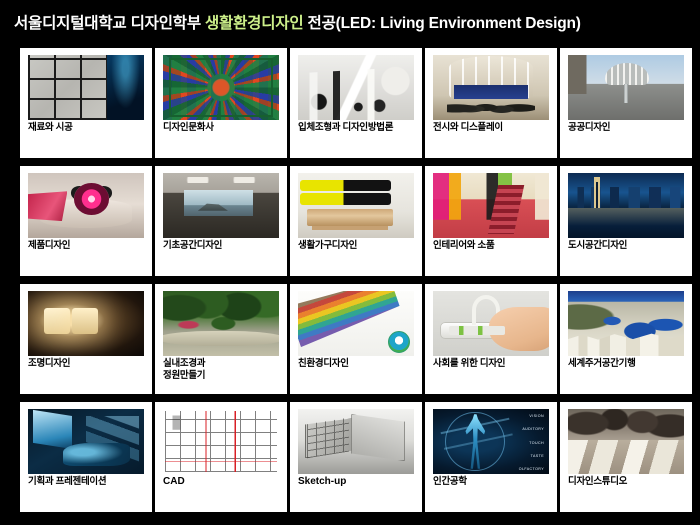 Image resolution: width=700 pixels, height=525 pixels. I want to click on surrounding-buildings, so click(578, 74).